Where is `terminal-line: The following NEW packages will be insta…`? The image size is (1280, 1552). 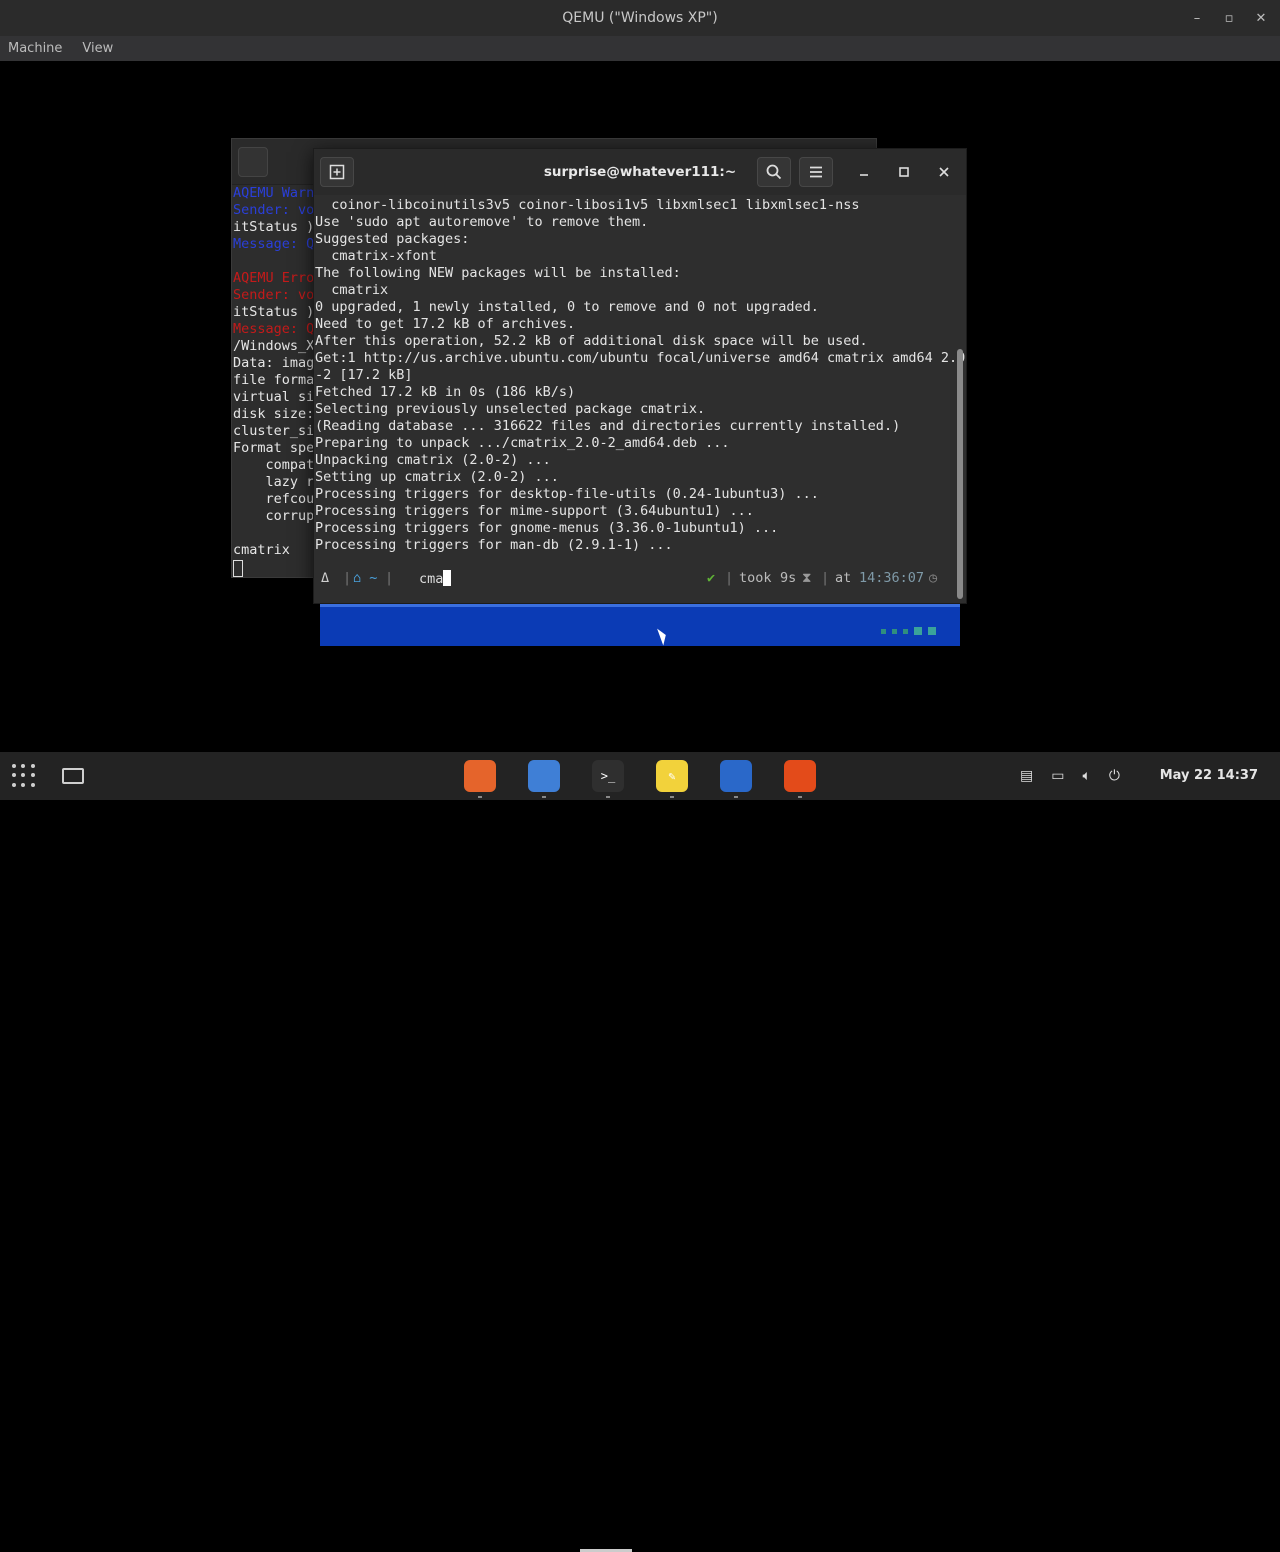 terminal-line: The following NEW packages will be insta… is located at coordinates (498, 273).